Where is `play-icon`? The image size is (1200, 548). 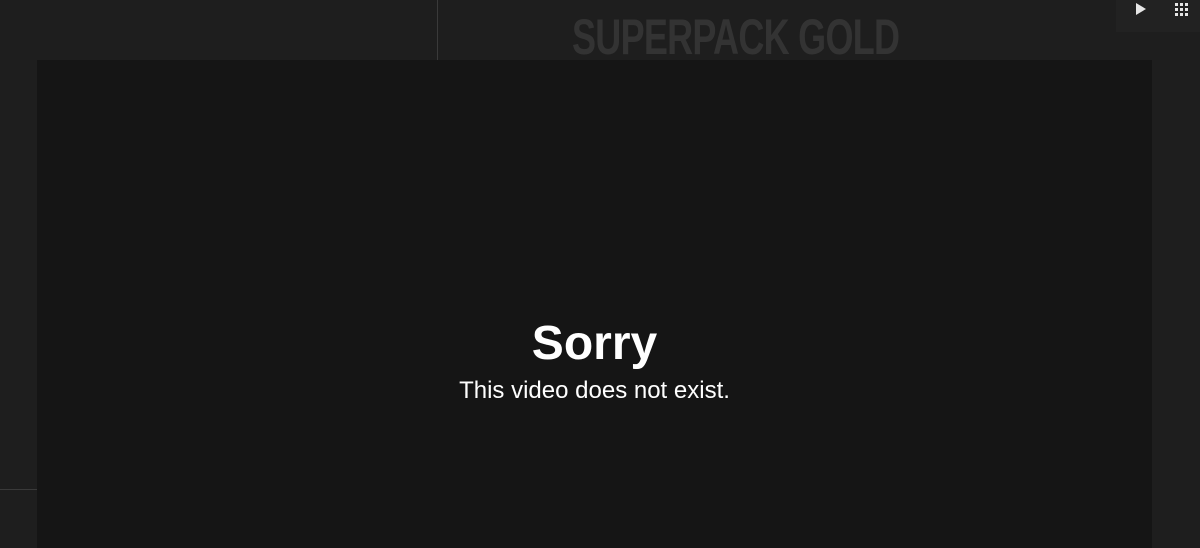
play-icon is located at coordinates (1141, 9).